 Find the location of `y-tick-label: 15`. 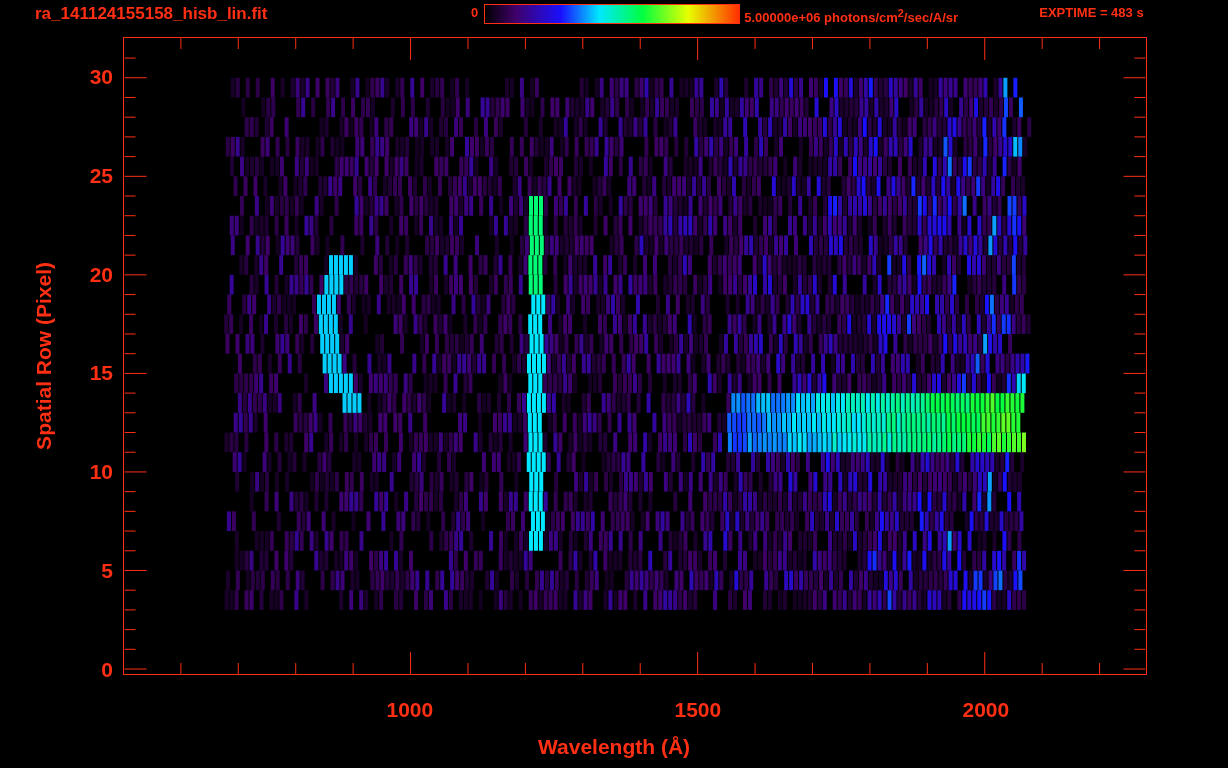

y-tick-label: 15 is located at coordinates (101, 373).